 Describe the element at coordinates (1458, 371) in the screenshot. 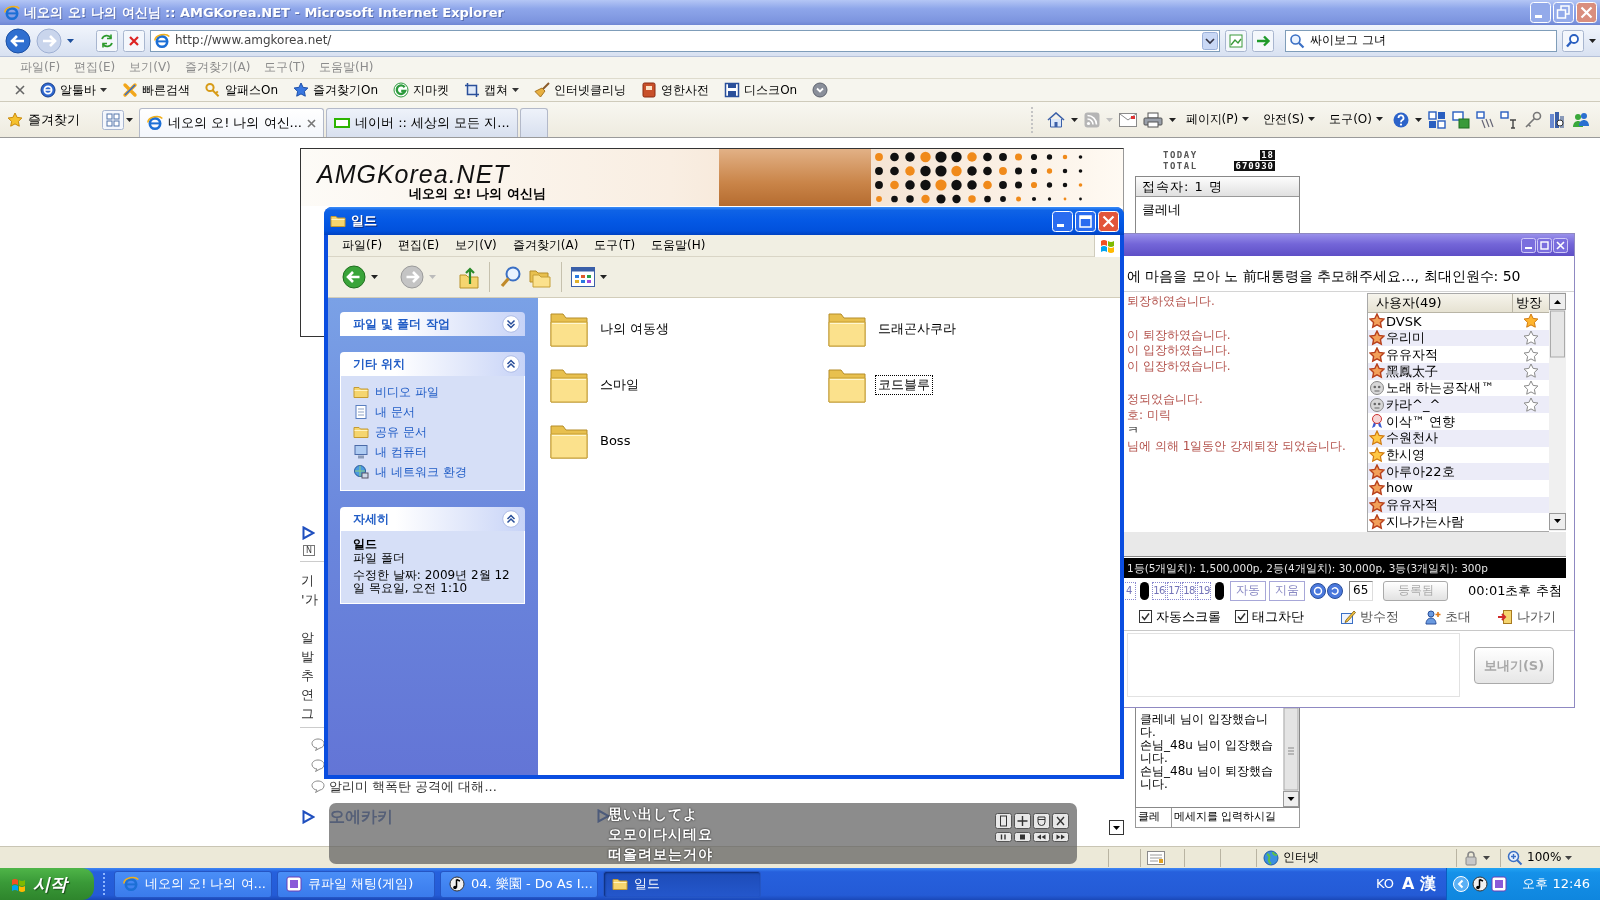

I see `user-row: 黑鳳太子` at that location.